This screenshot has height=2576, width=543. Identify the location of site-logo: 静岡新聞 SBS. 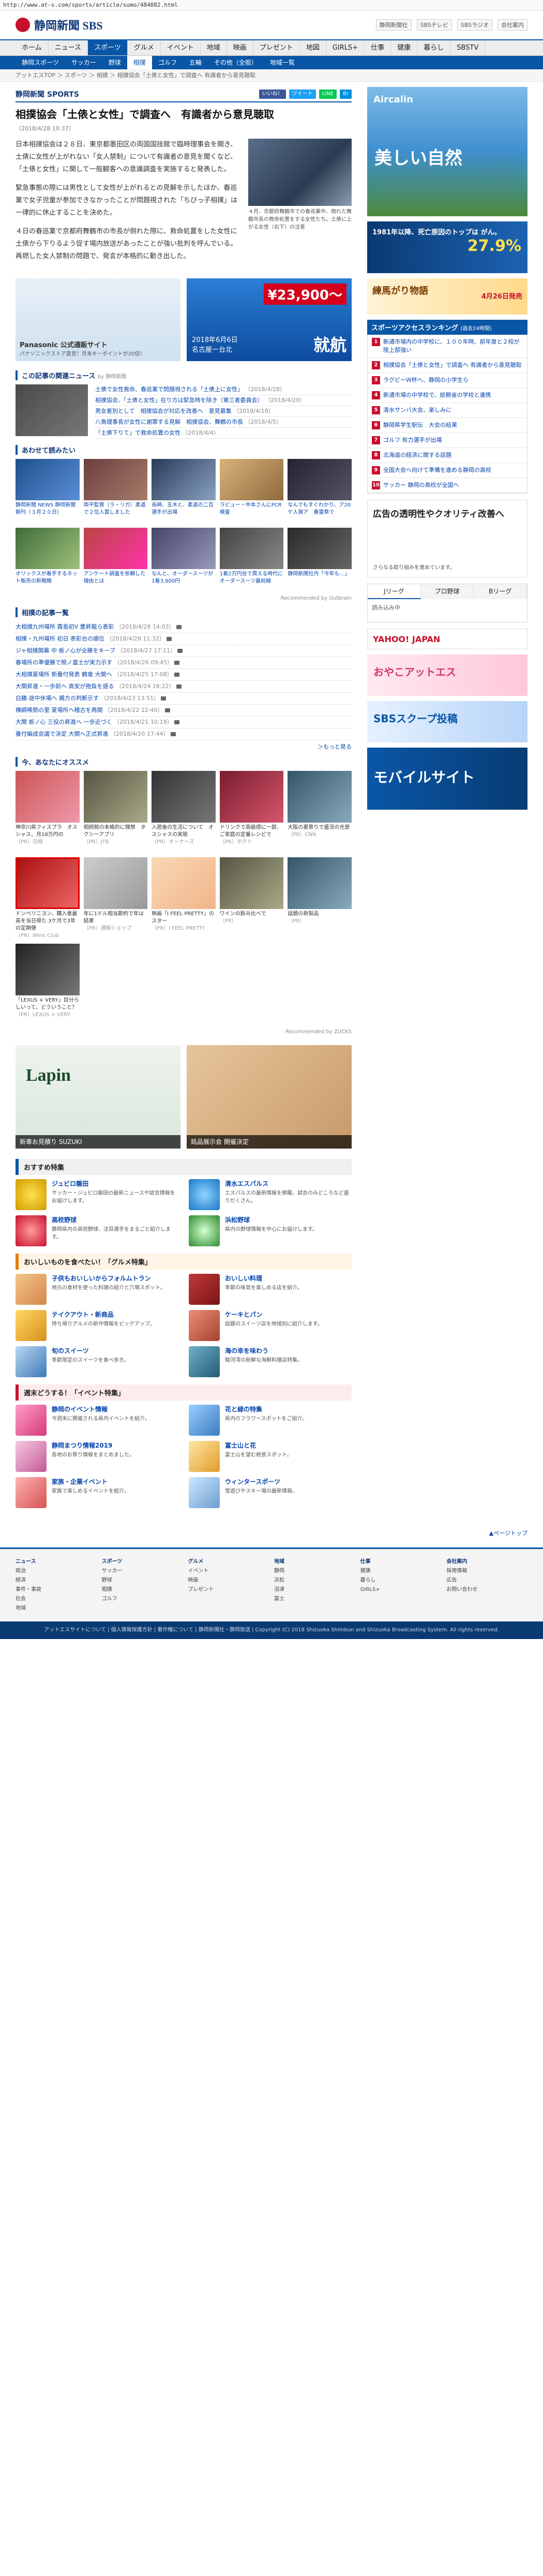
(59, 25).